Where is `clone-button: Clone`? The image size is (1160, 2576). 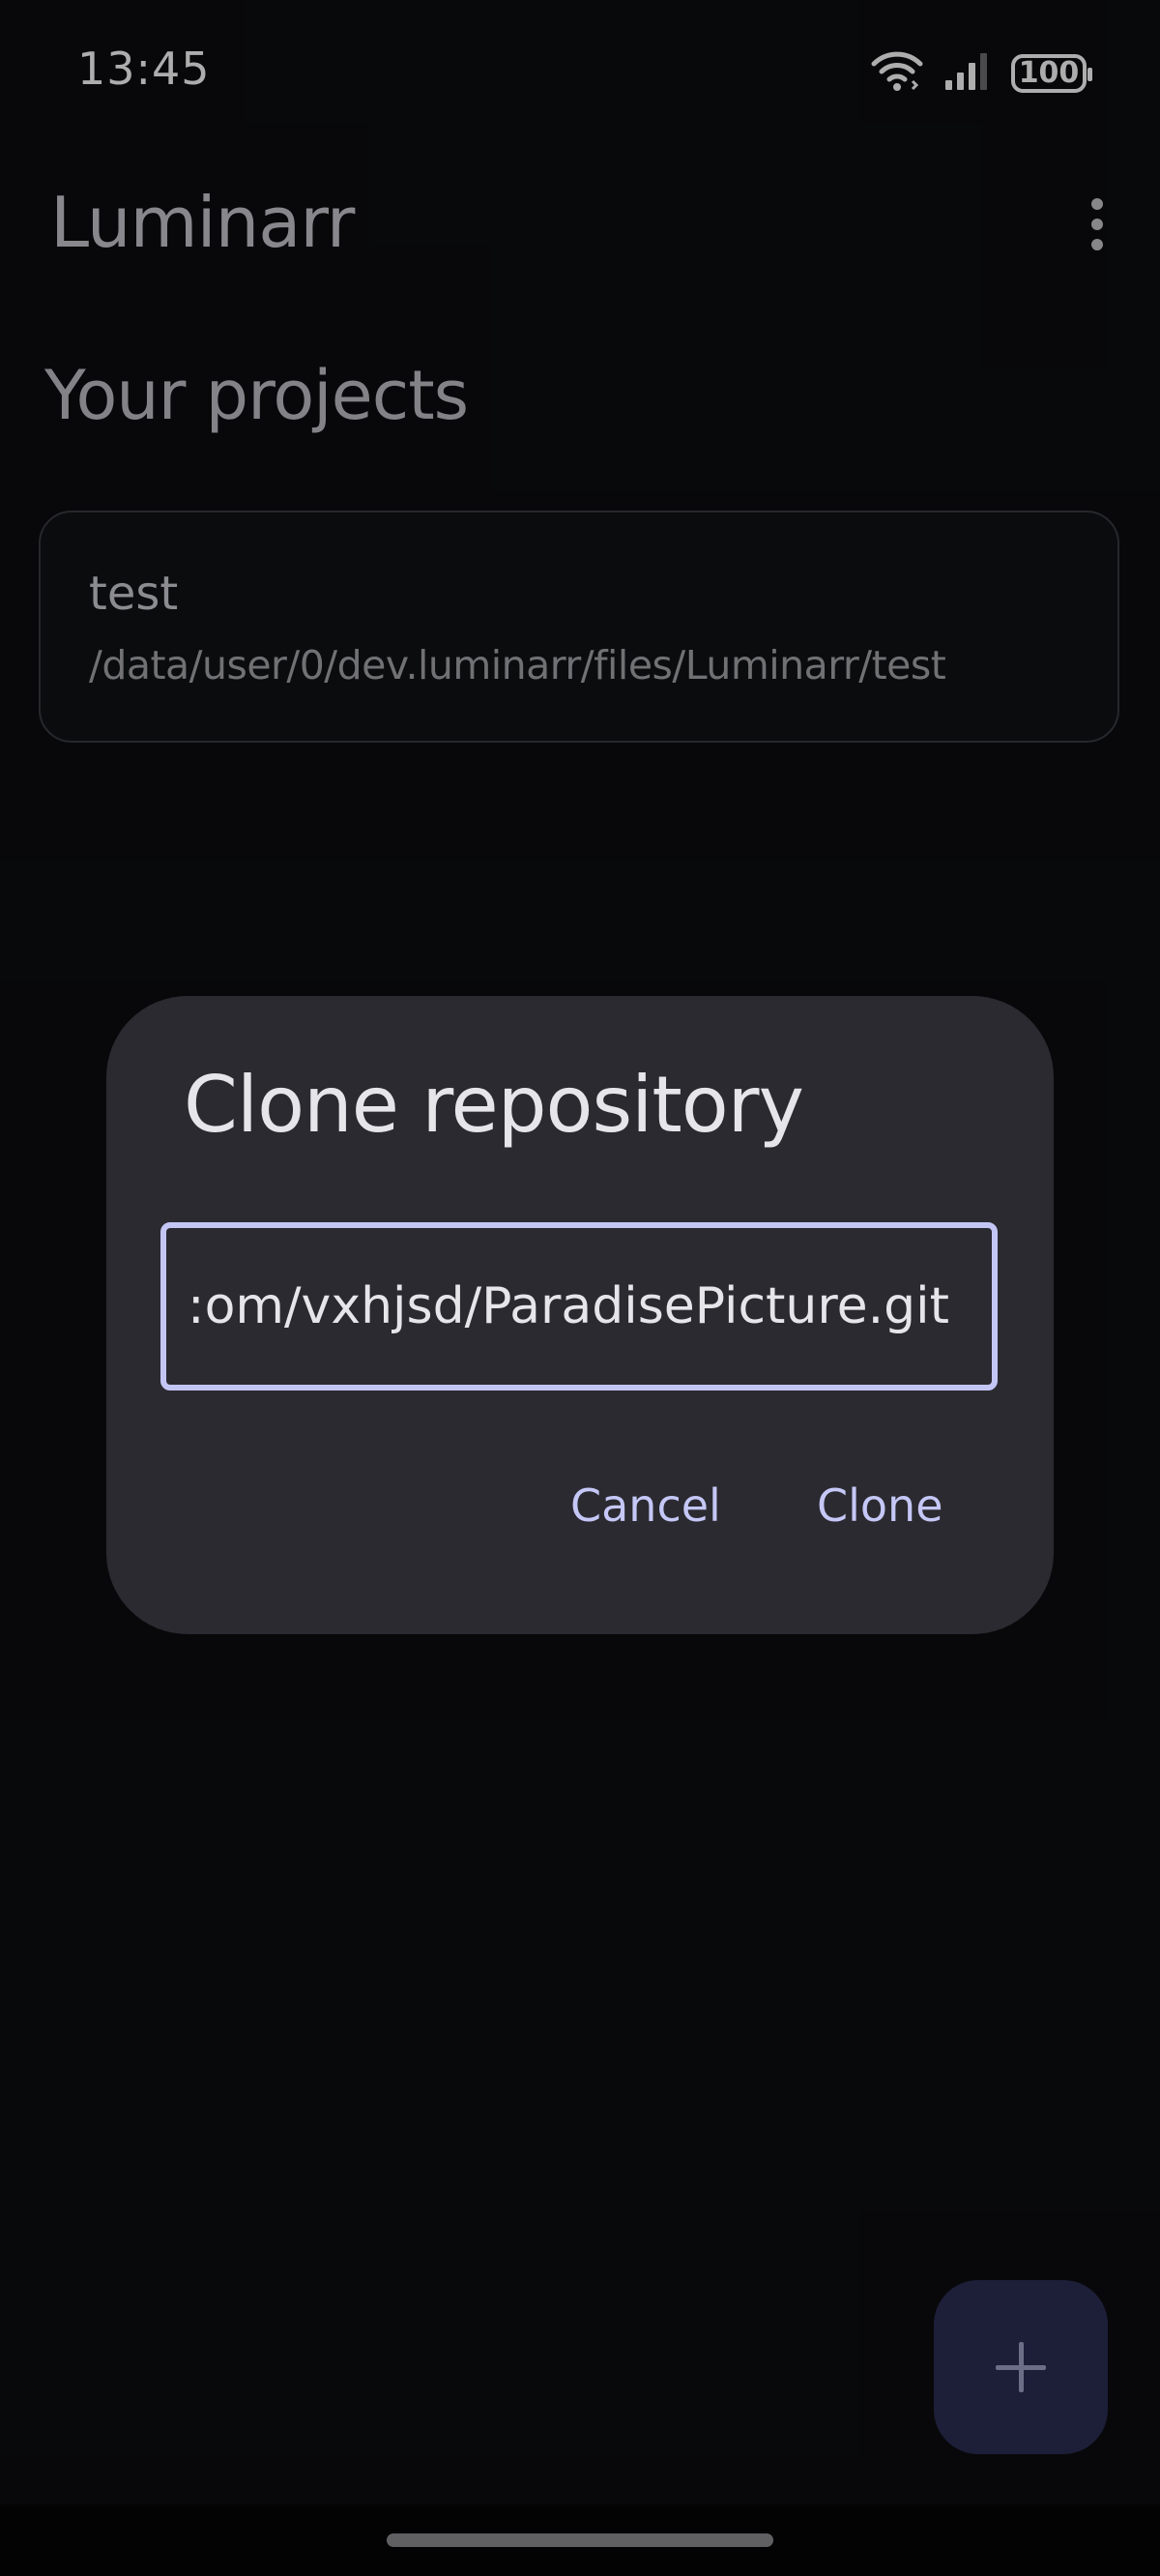 clone-button: Clone is located at coordinates (880, 1505).